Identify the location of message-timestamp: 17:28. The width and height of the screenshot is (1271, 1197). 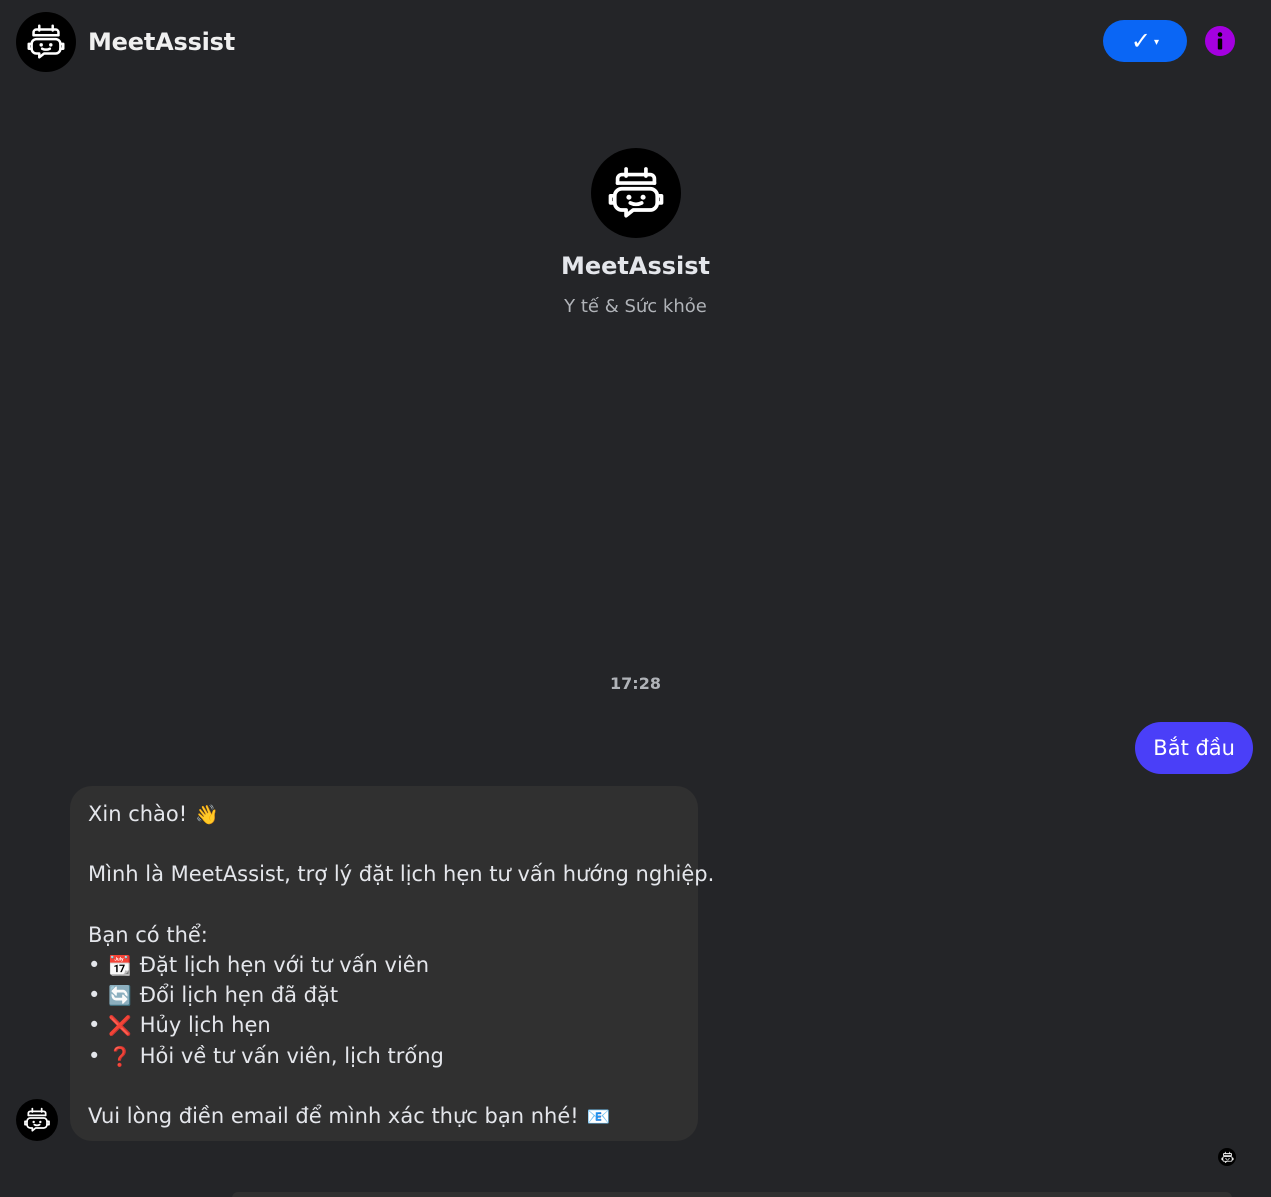
(635, 683).